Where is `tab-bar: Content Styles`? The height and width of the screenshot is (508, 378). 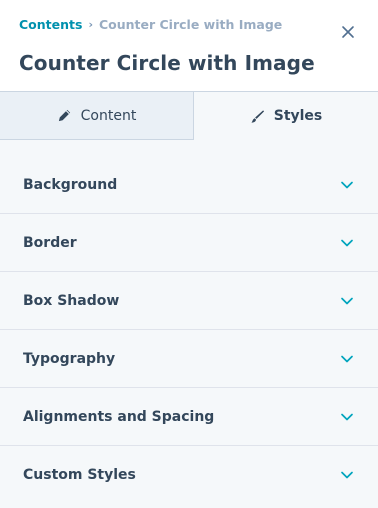
tab-bar: Content Styles is located at coordinates (189, 115).